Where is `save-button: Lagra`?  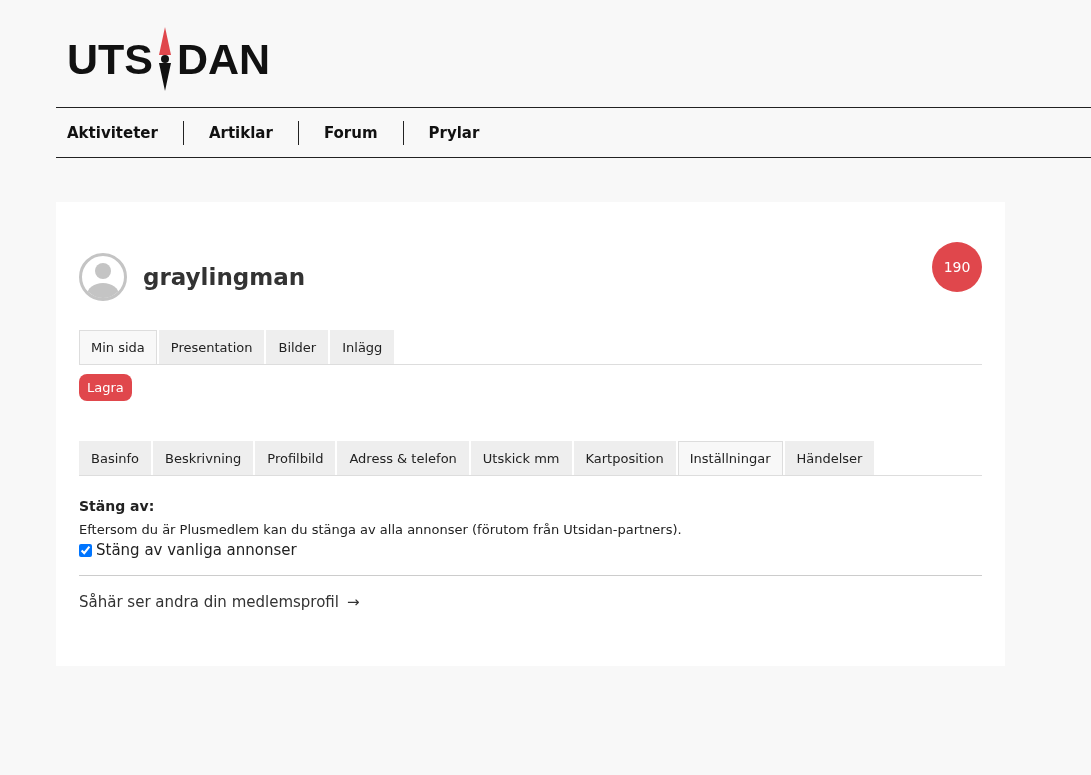
save-button: Lagra is located at coordinates (105, 387).